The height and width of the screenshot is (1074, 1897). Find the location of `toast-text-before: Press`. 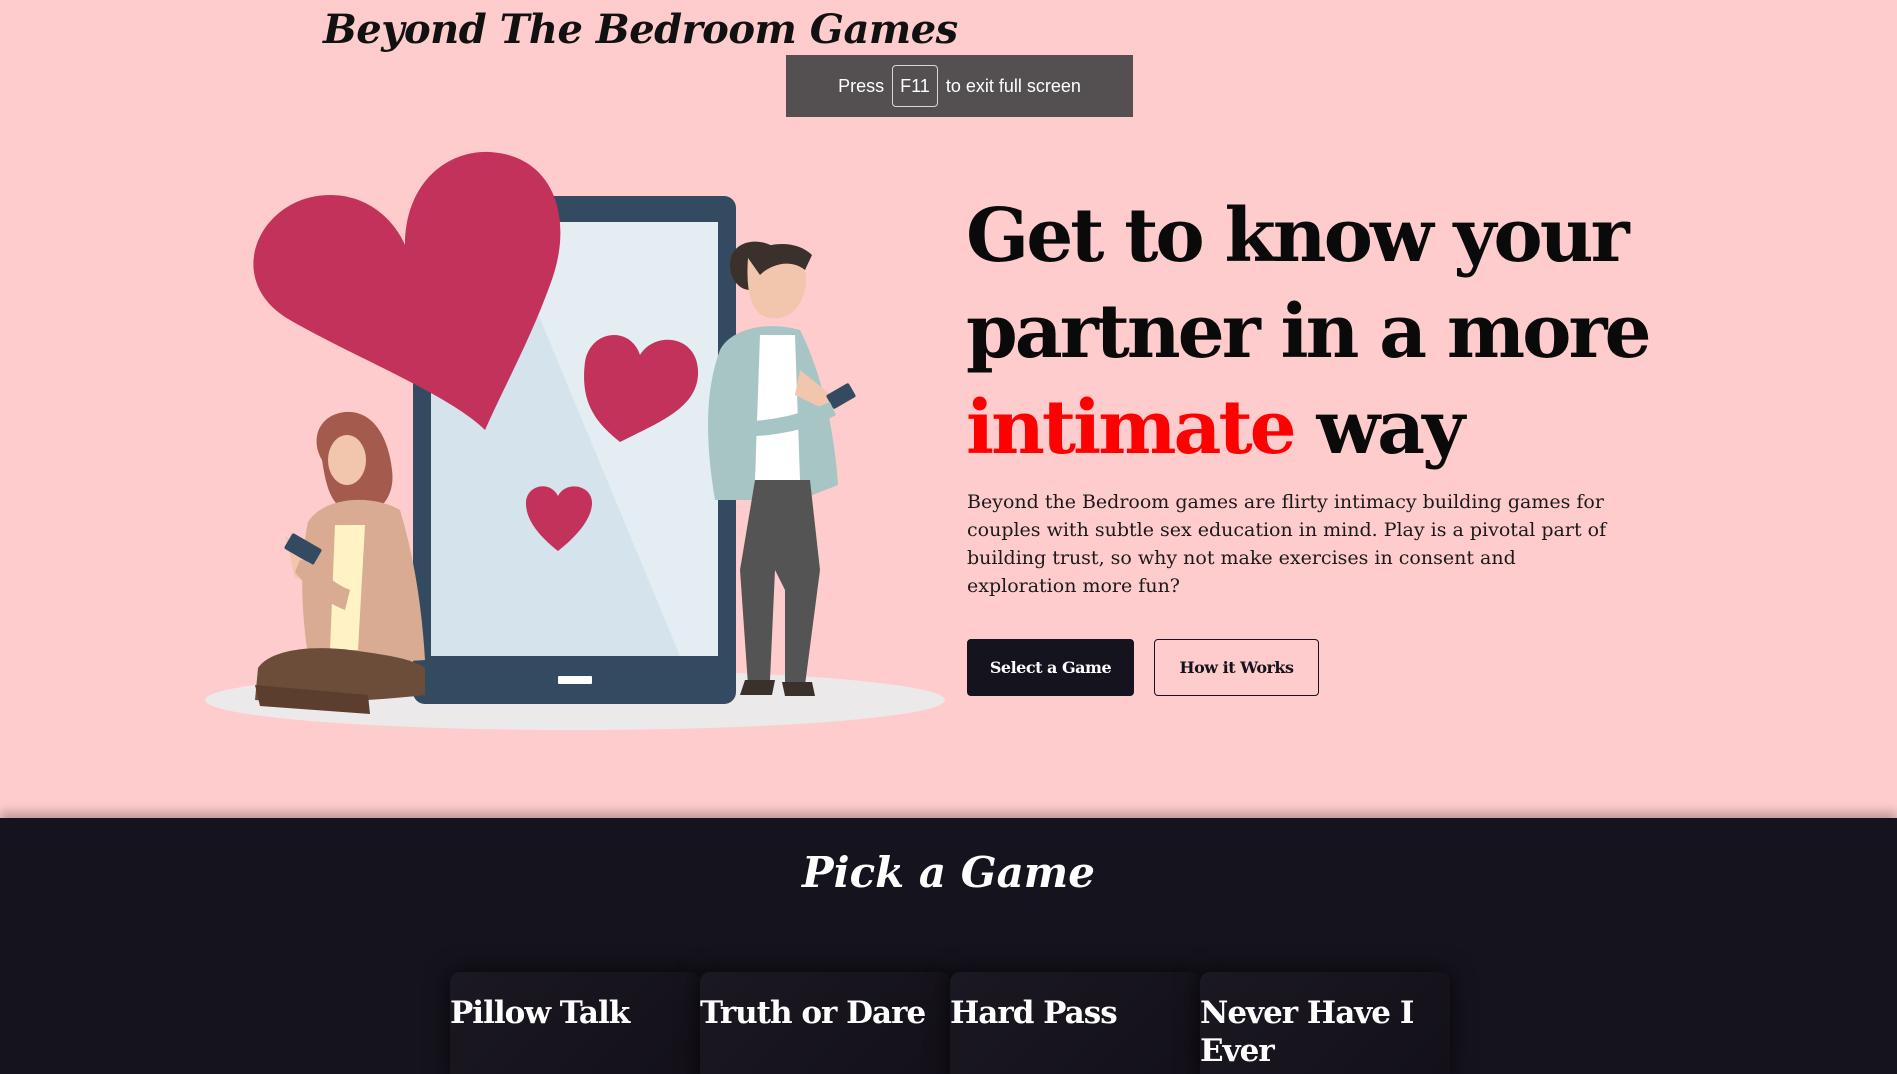

toast-text-before: Press is located at coordinates (861, 85).